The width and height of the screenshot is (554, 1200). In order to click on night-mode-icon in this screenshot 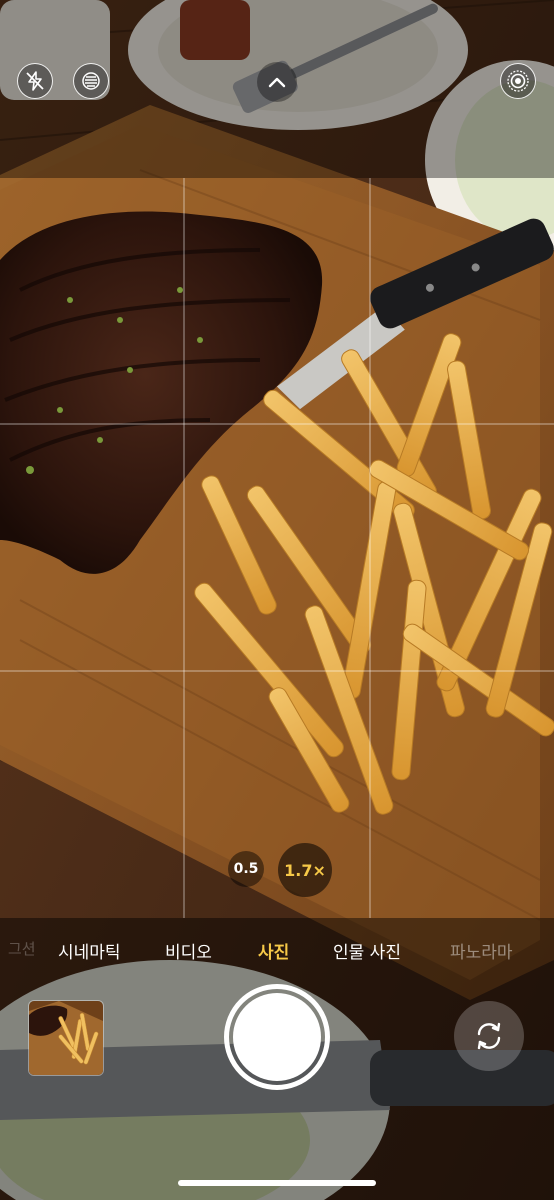, I will do `click(91, 81)`.